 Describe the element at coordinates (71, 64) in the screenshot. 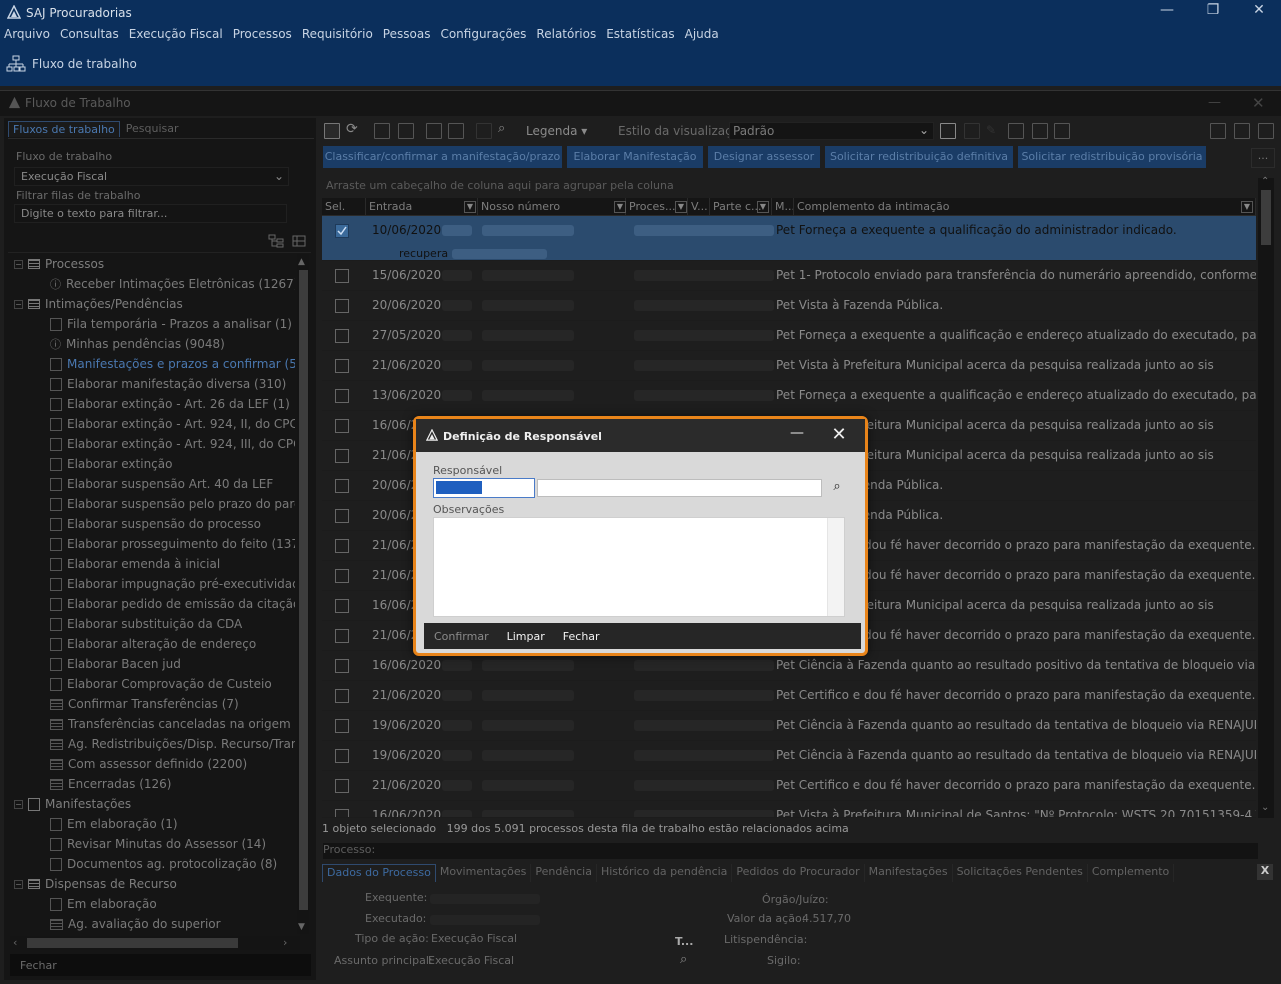

I see `flow-link: Fluxo de trabalho` at that location.